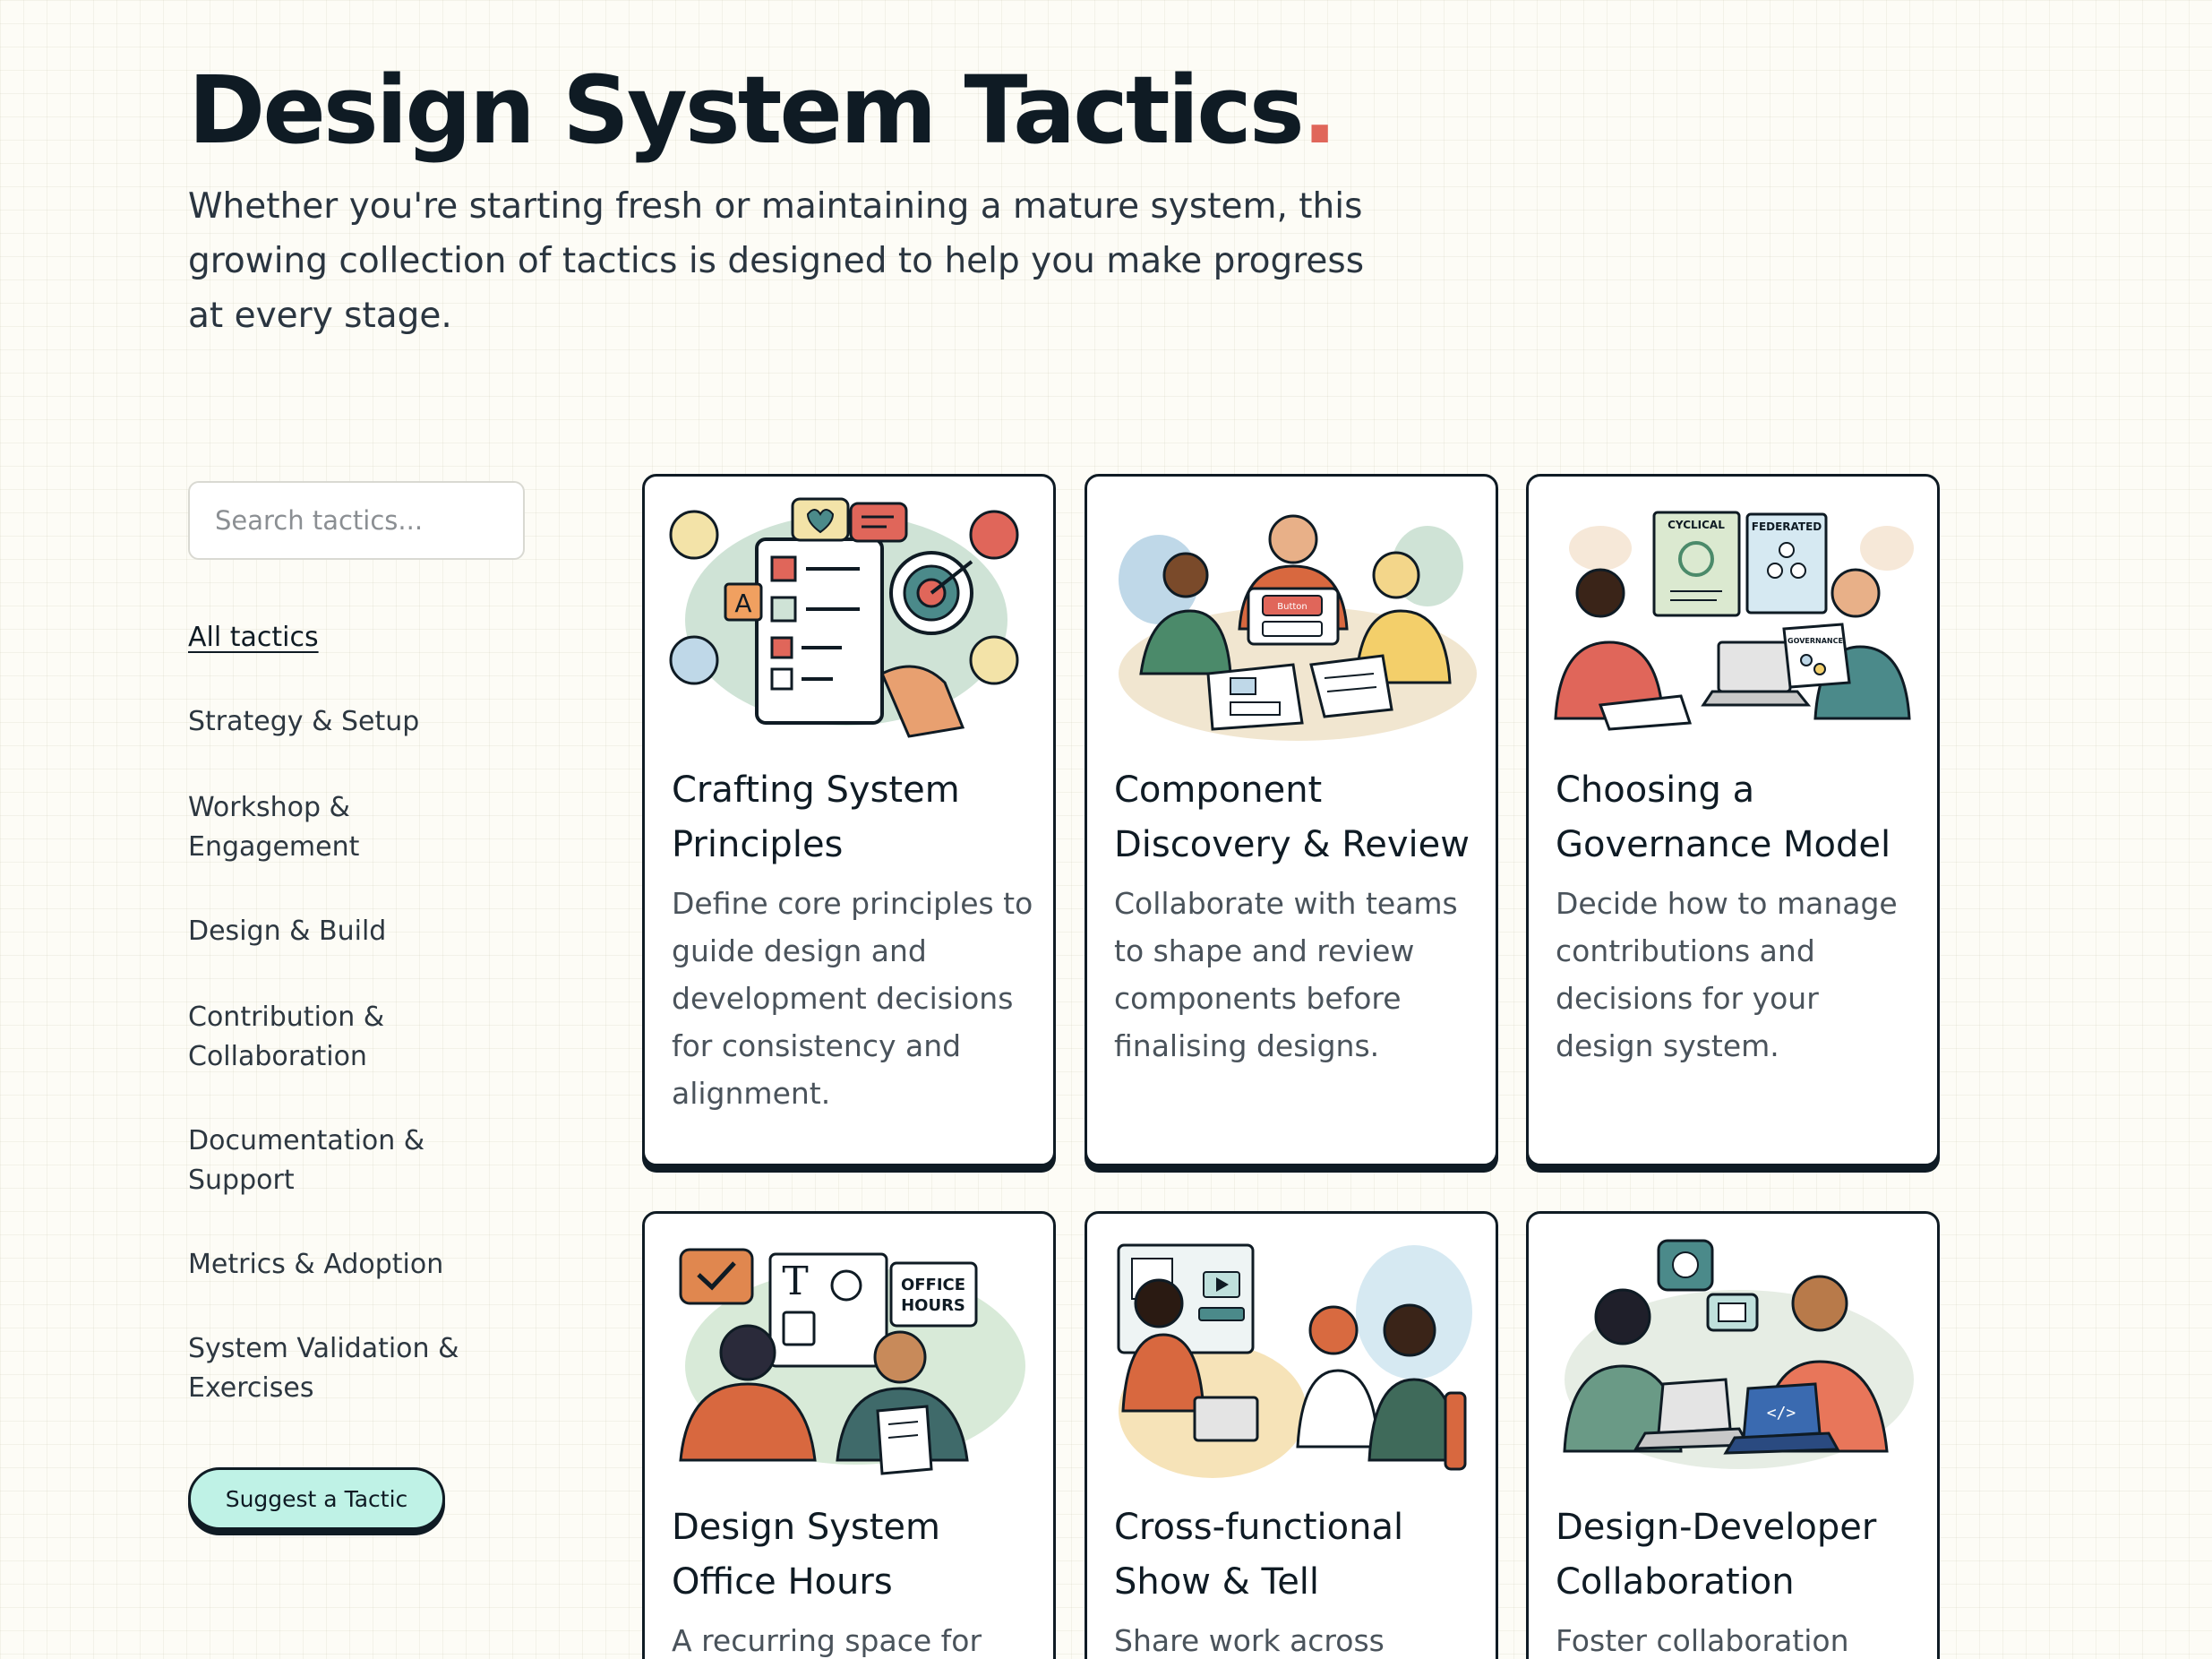 The height and width of the screenshot is (1659, 2212). What do you see at coordinates (1815, 641) in the screenshot?
I see `illus-governance-label: GOVERNANCE` at bounding box center [1815, 641].